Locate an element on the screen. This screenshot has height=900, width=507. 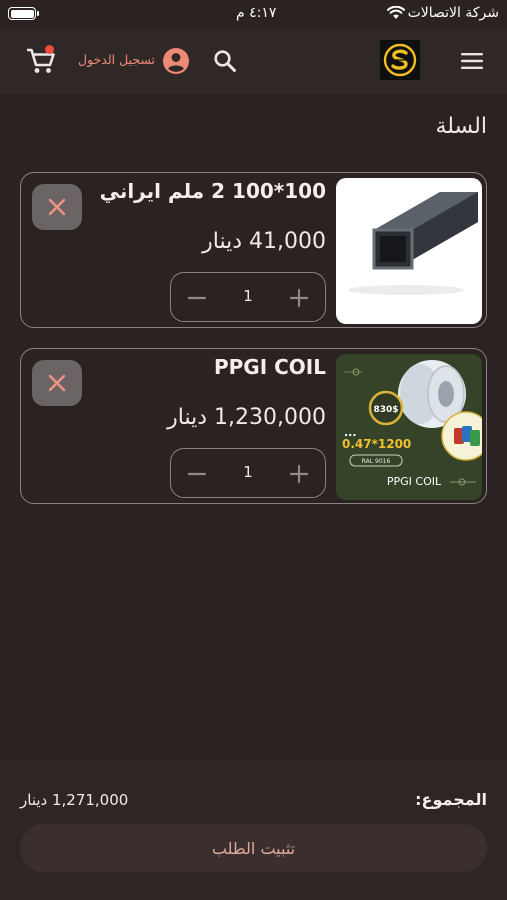
menu-icon is located at coordinates (472, 61).